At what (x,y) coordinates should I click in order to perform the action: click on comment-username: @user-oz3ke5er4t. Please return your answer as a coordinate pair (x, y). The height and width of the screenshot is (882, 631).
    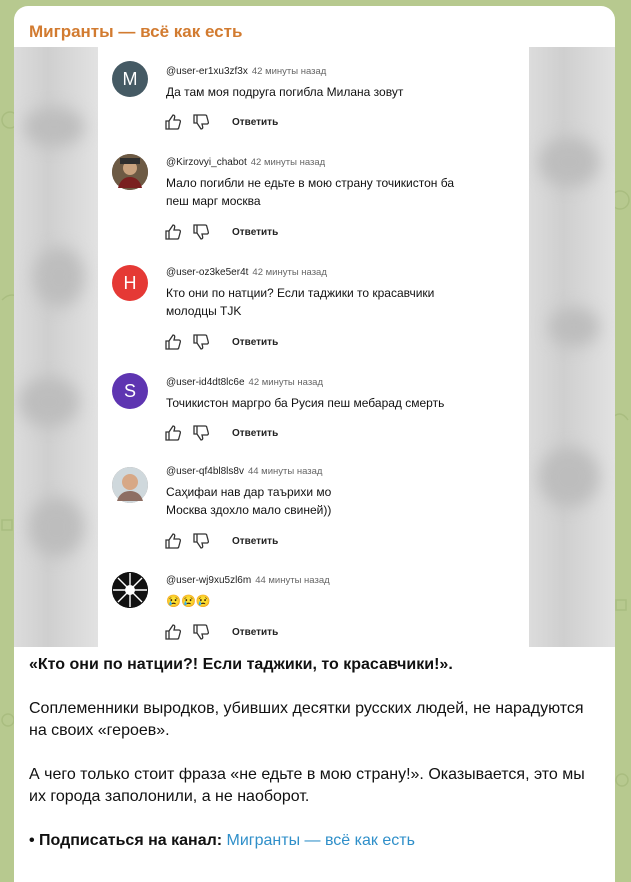
    Looking at the image, I should click on (207, 272).